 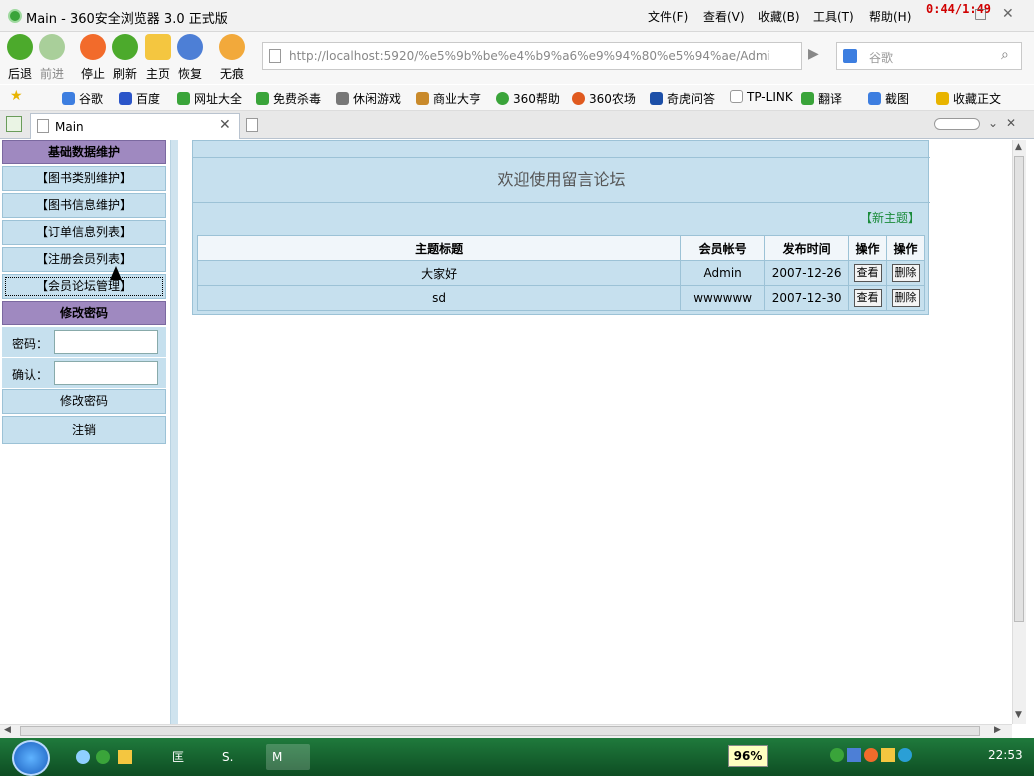 I want to click on bookmark-tycoon: 商业大亨, so click(x=448, y=98).